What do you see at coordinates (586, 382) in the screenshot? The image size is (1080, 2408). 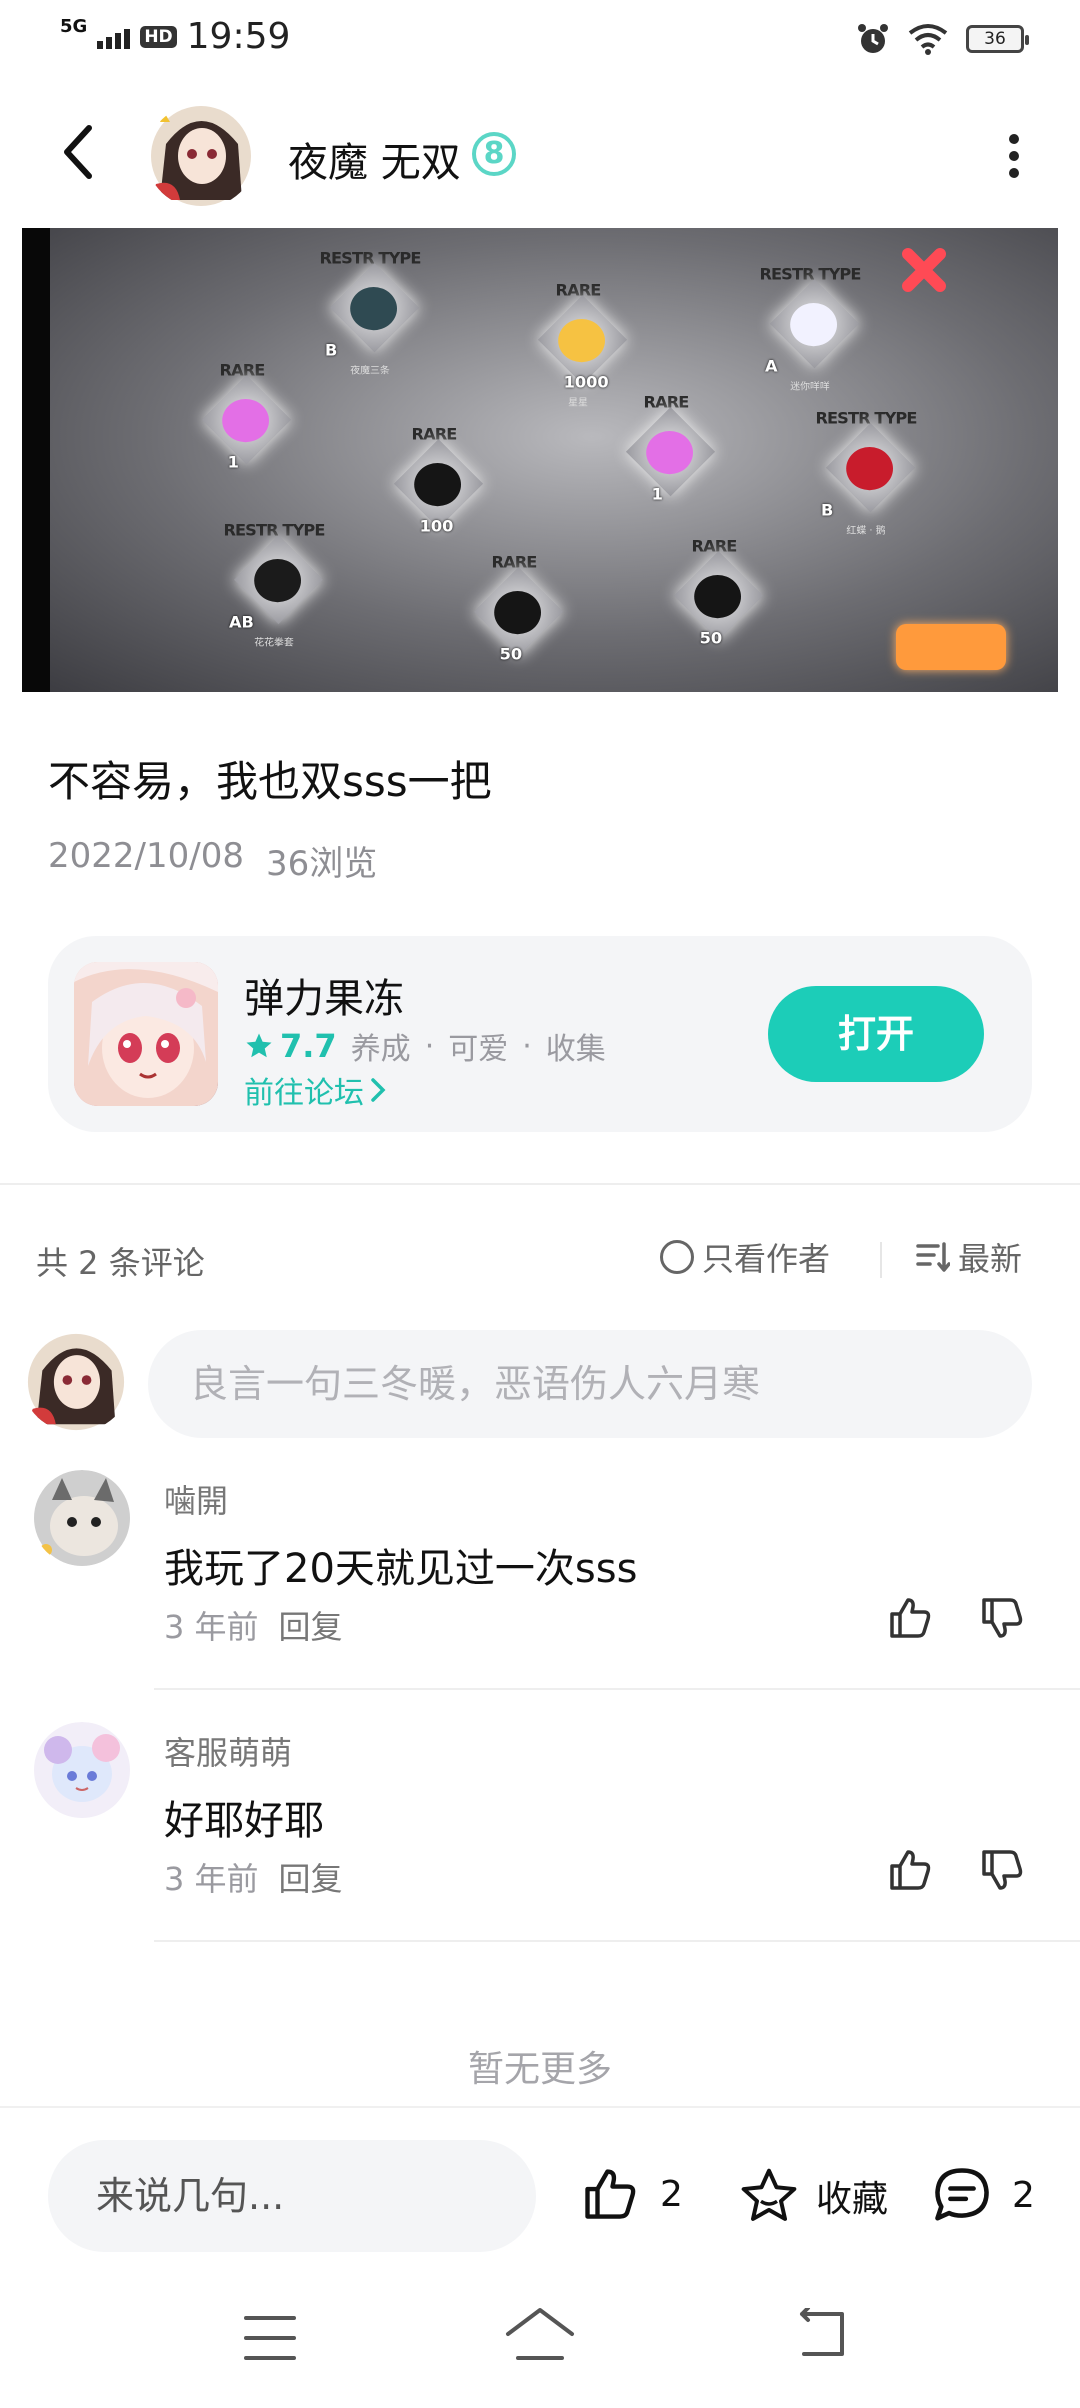 I see `item-count: 1000` at bounding box center [586, 382].